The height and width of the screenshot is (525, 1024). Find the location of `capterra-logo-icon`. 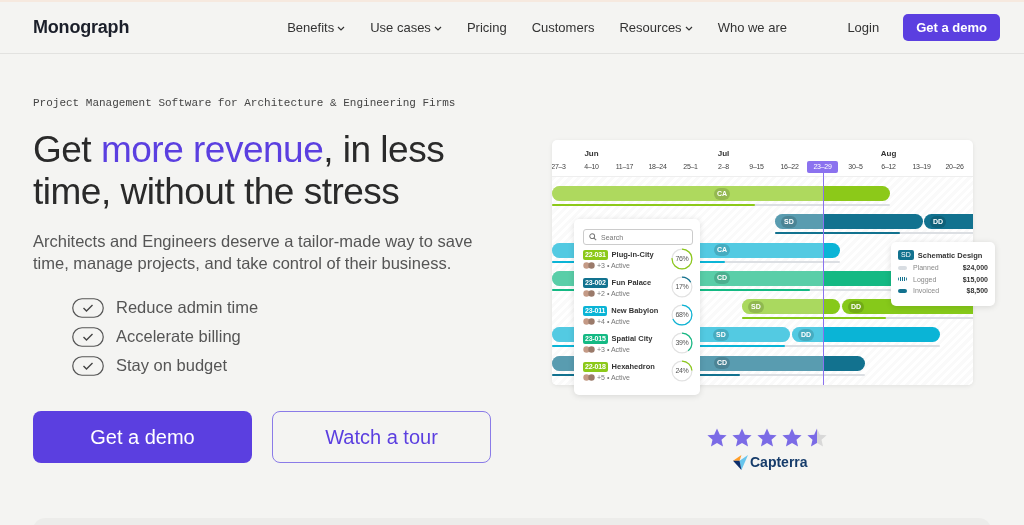

capterra-logo-icon is located at coordinates (740, 462).